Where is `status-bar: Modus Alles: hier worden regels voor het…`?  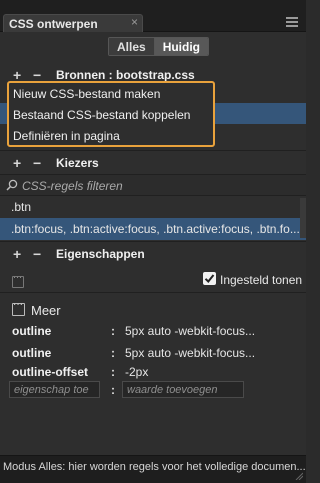
status-bar: Modus Alles: hier worden regels voor het… is located at coordinates (153, 469).